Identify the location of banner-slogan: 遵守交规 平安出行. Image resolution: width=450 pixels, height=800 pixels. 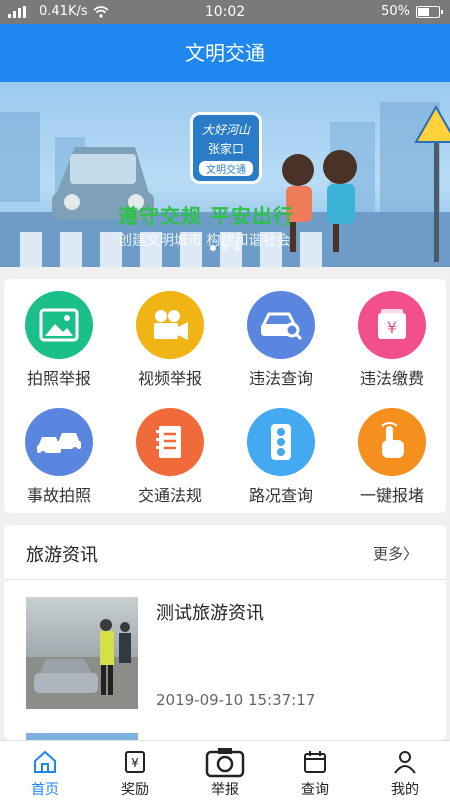
(206, 216).